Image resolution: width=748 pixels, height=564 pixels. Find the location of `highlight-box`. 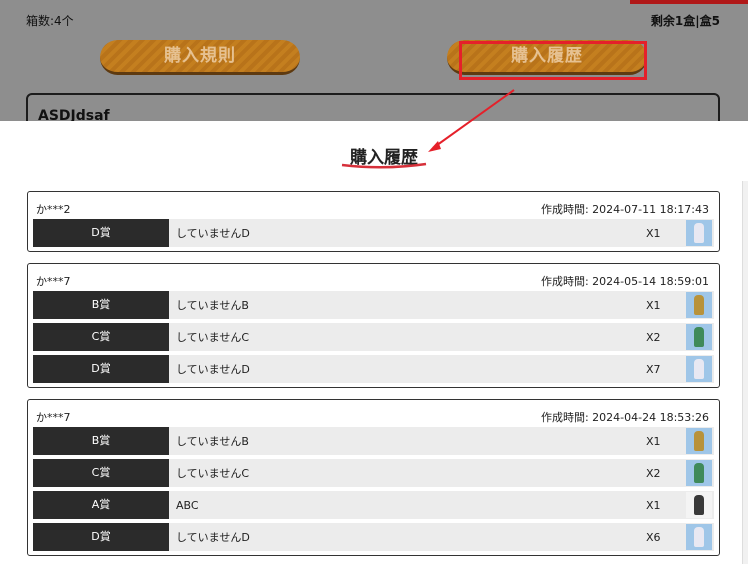

highlight-box is located at coordinates (553, 60).